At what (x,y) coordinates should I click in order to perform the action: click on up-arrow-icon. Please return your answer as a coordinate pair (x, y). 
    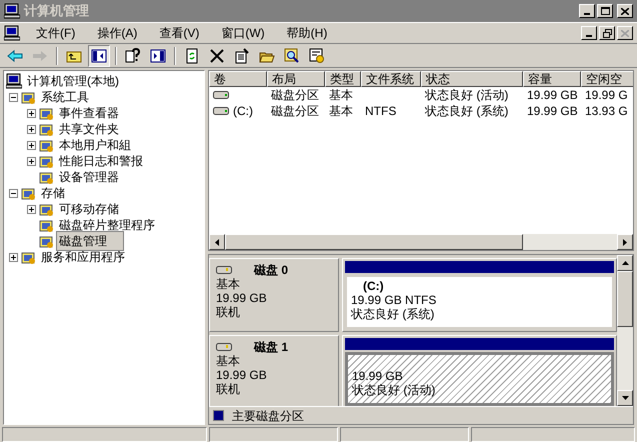
    Looking at the image, I should click on (625, 263).